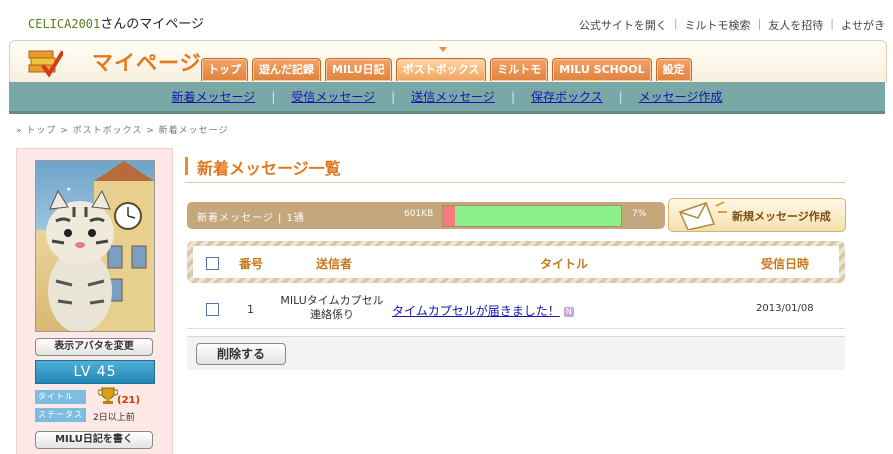 The image size is (893, 454). Describe the element at coordinates (60, 415) in the screenshot. I see `status-label: ステータス` at that location.